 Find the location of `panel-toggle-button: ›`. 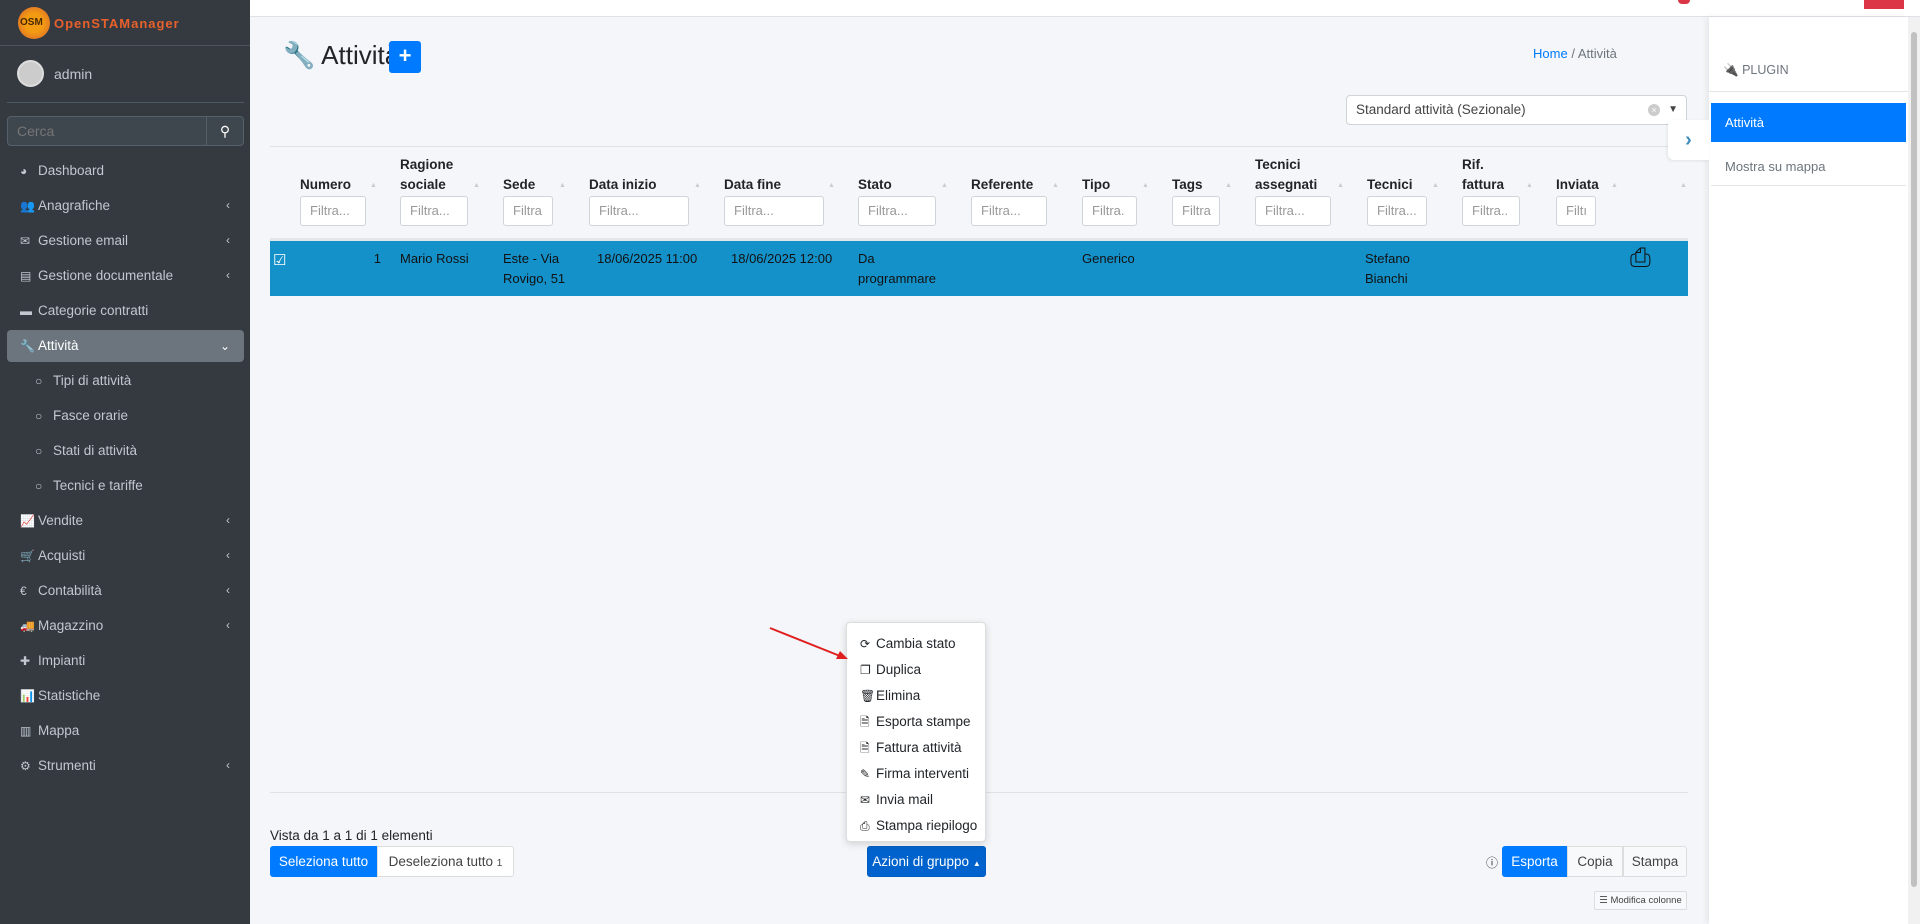

panel-toggle-button: › is located at coordinates (1688, 140).